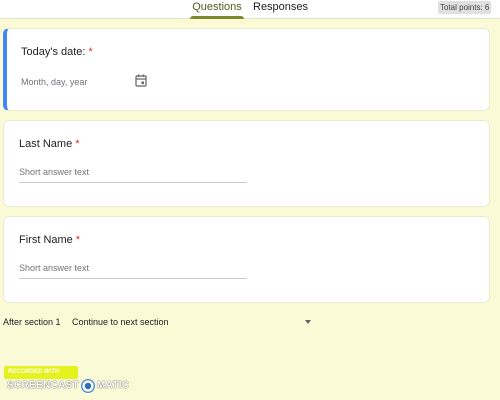 Image resolution: width=500 pixels, height=400 pixels. Describe the element at coordinates (32, 322) in the screenshot. I see `after-section-label: After section 1` at that location.